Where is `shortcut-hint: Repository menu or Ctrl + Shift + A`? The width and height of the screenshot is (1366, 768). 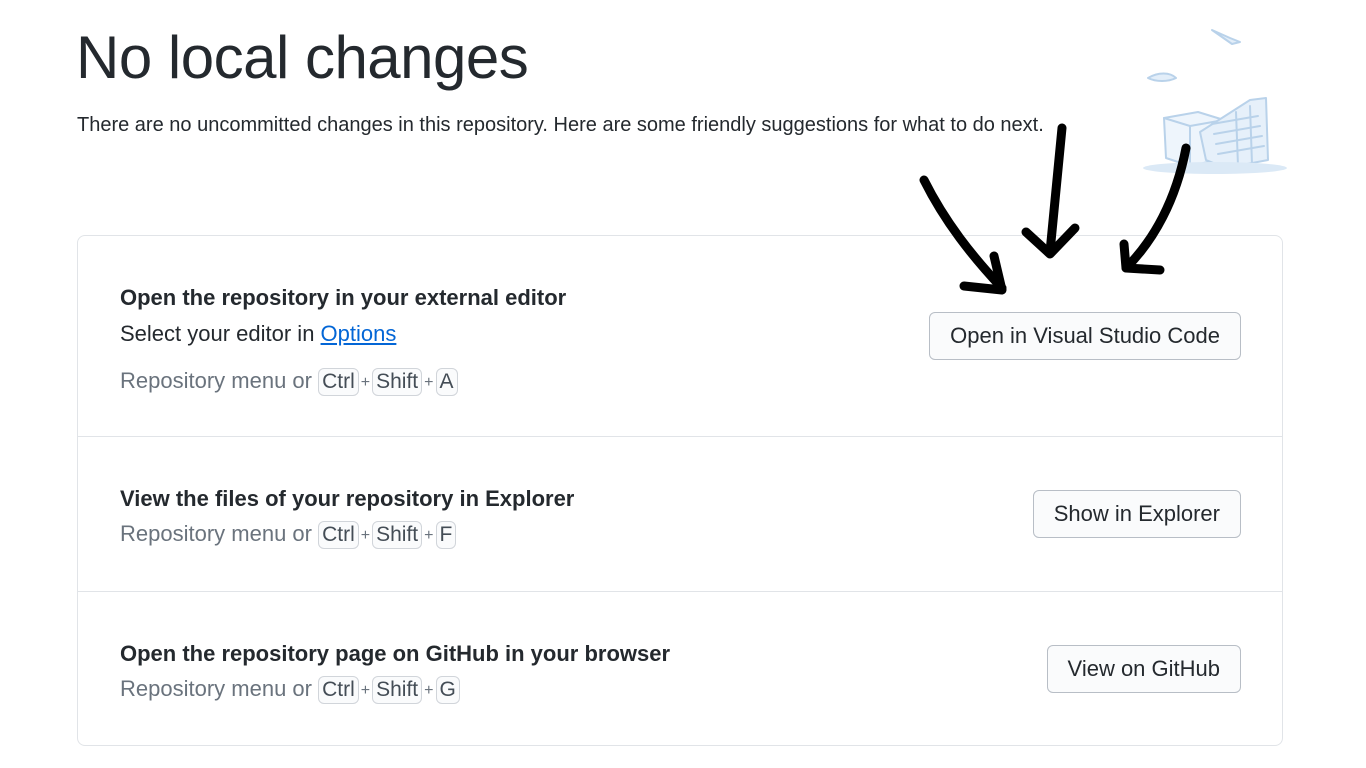
shortcut-hint: Repository menu or Ctrl + Shift + A is located at coordinates (289, 382).